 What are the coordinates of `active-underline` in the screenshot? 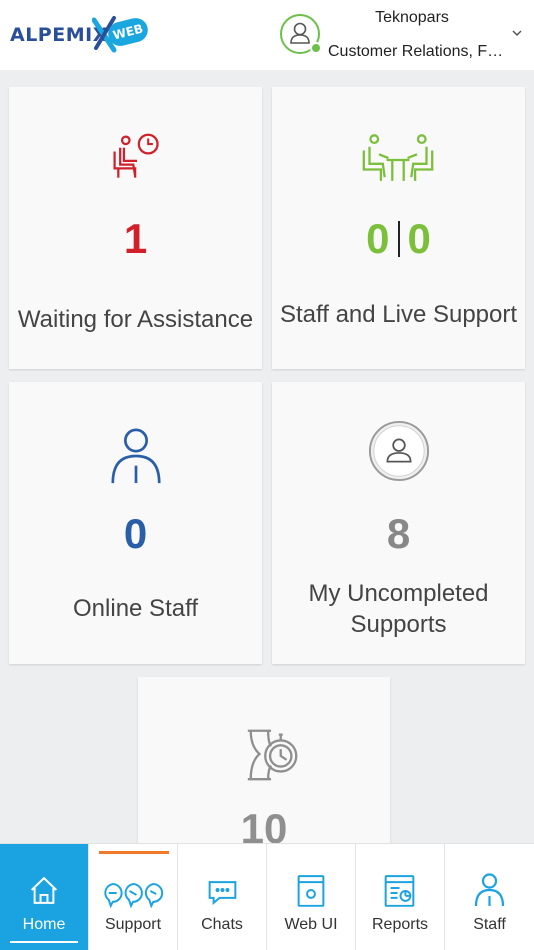 It's located at (44, 942).